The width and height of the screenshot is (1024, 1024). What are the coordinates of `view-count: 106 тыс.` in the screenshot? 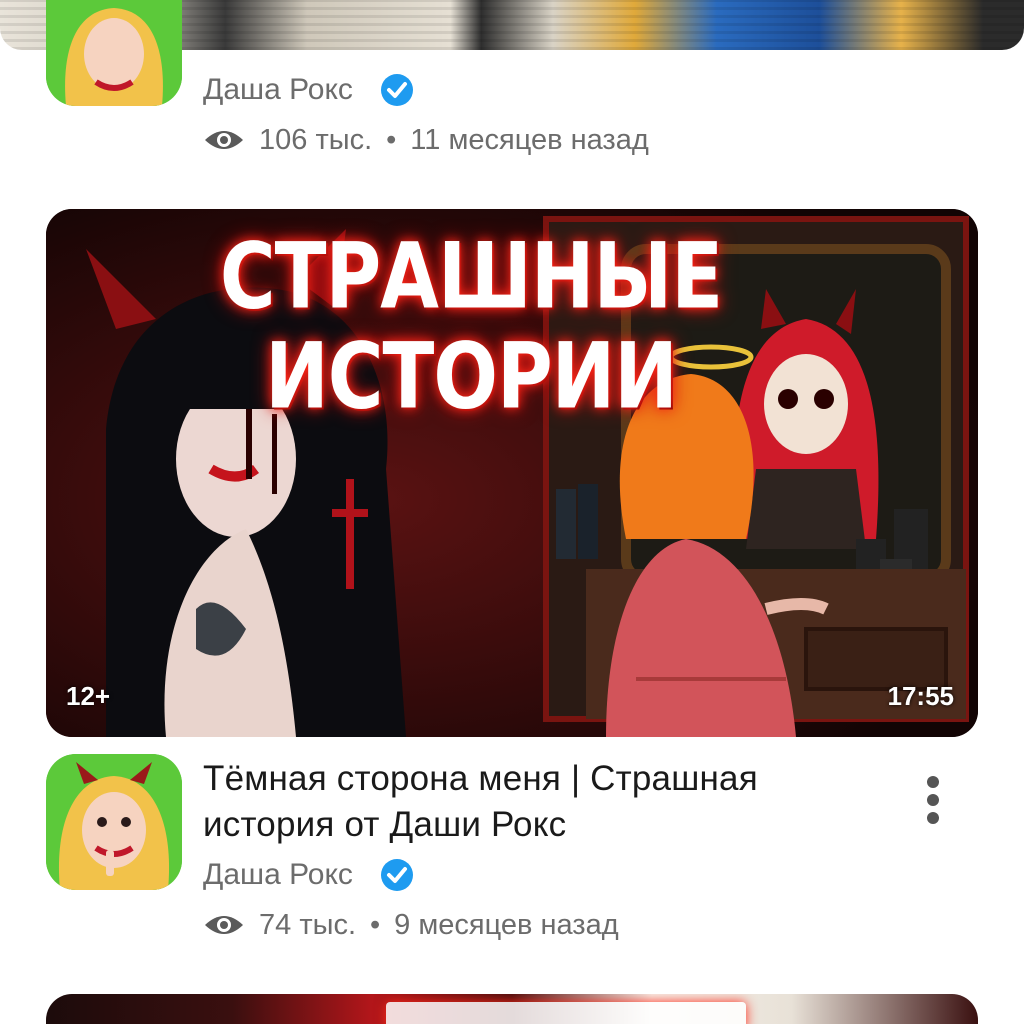 It's located at (316, 139).